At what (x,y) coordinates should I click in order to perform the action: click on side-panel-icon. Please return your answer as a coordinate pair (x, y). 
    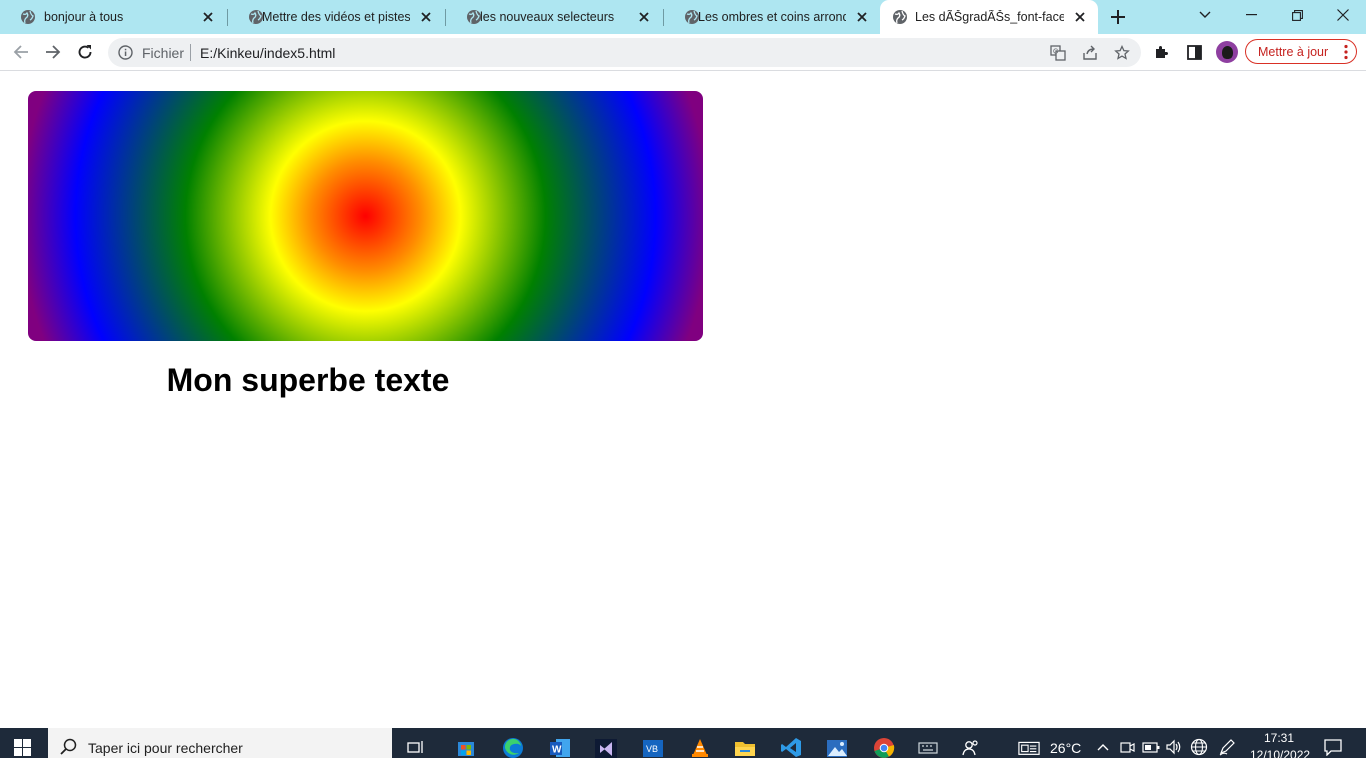
    Looking at the image, I should click on (1194, 52).